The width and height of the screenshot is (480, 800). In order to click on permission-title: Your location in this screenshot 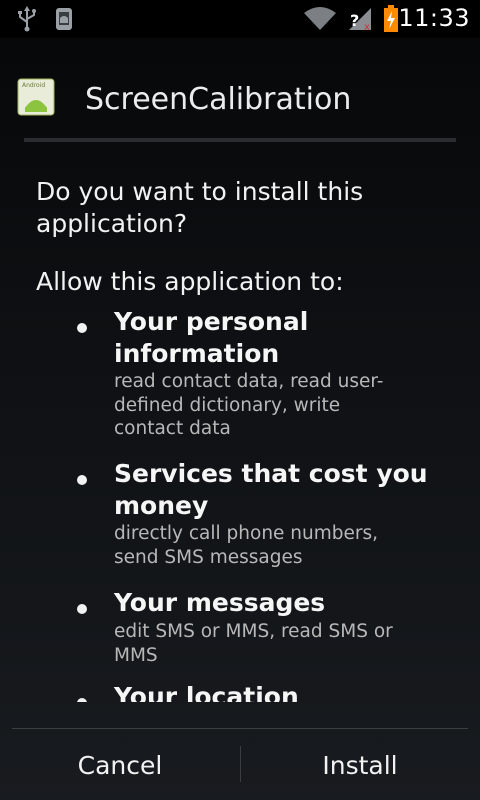, I will do `click(206, 692)`.